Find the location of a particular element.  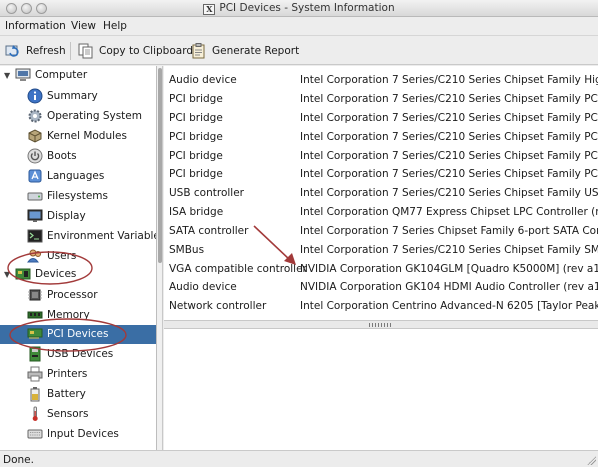

device-type: SATA controller is located at coordinates (209, 231).